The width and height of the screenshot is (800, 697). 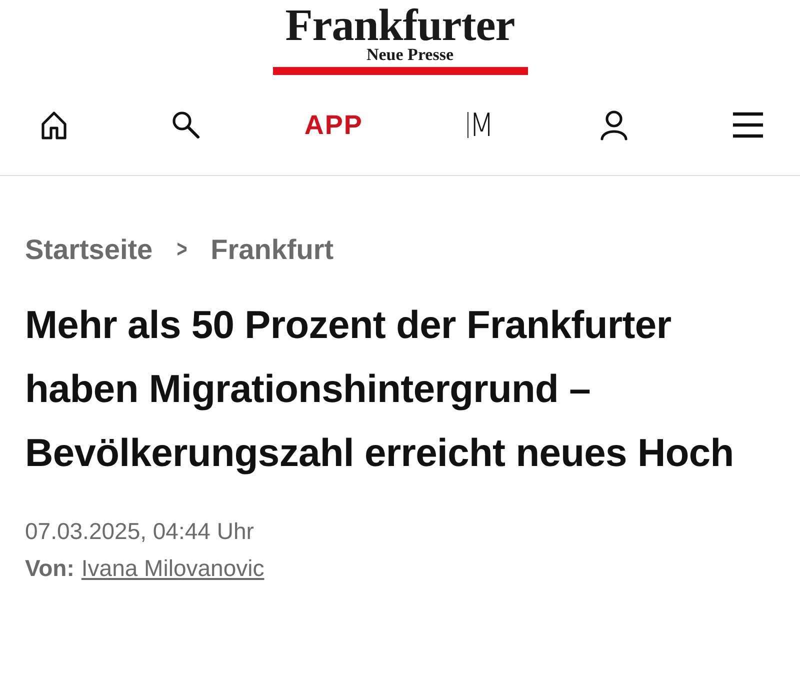 I want to click on menu-icon, so click(x=748, y=125).